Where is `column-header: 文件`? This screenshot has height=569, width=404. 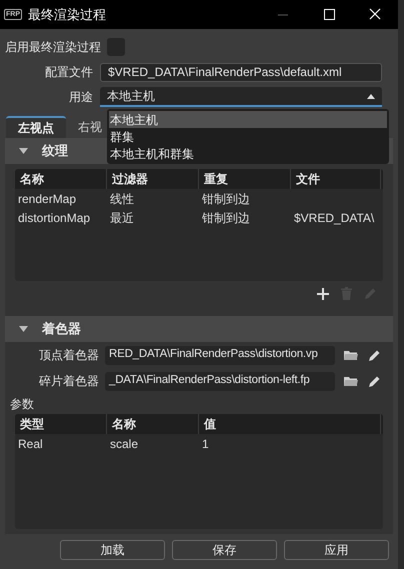 column-header: 文件 is located at coordinates (336, 179).